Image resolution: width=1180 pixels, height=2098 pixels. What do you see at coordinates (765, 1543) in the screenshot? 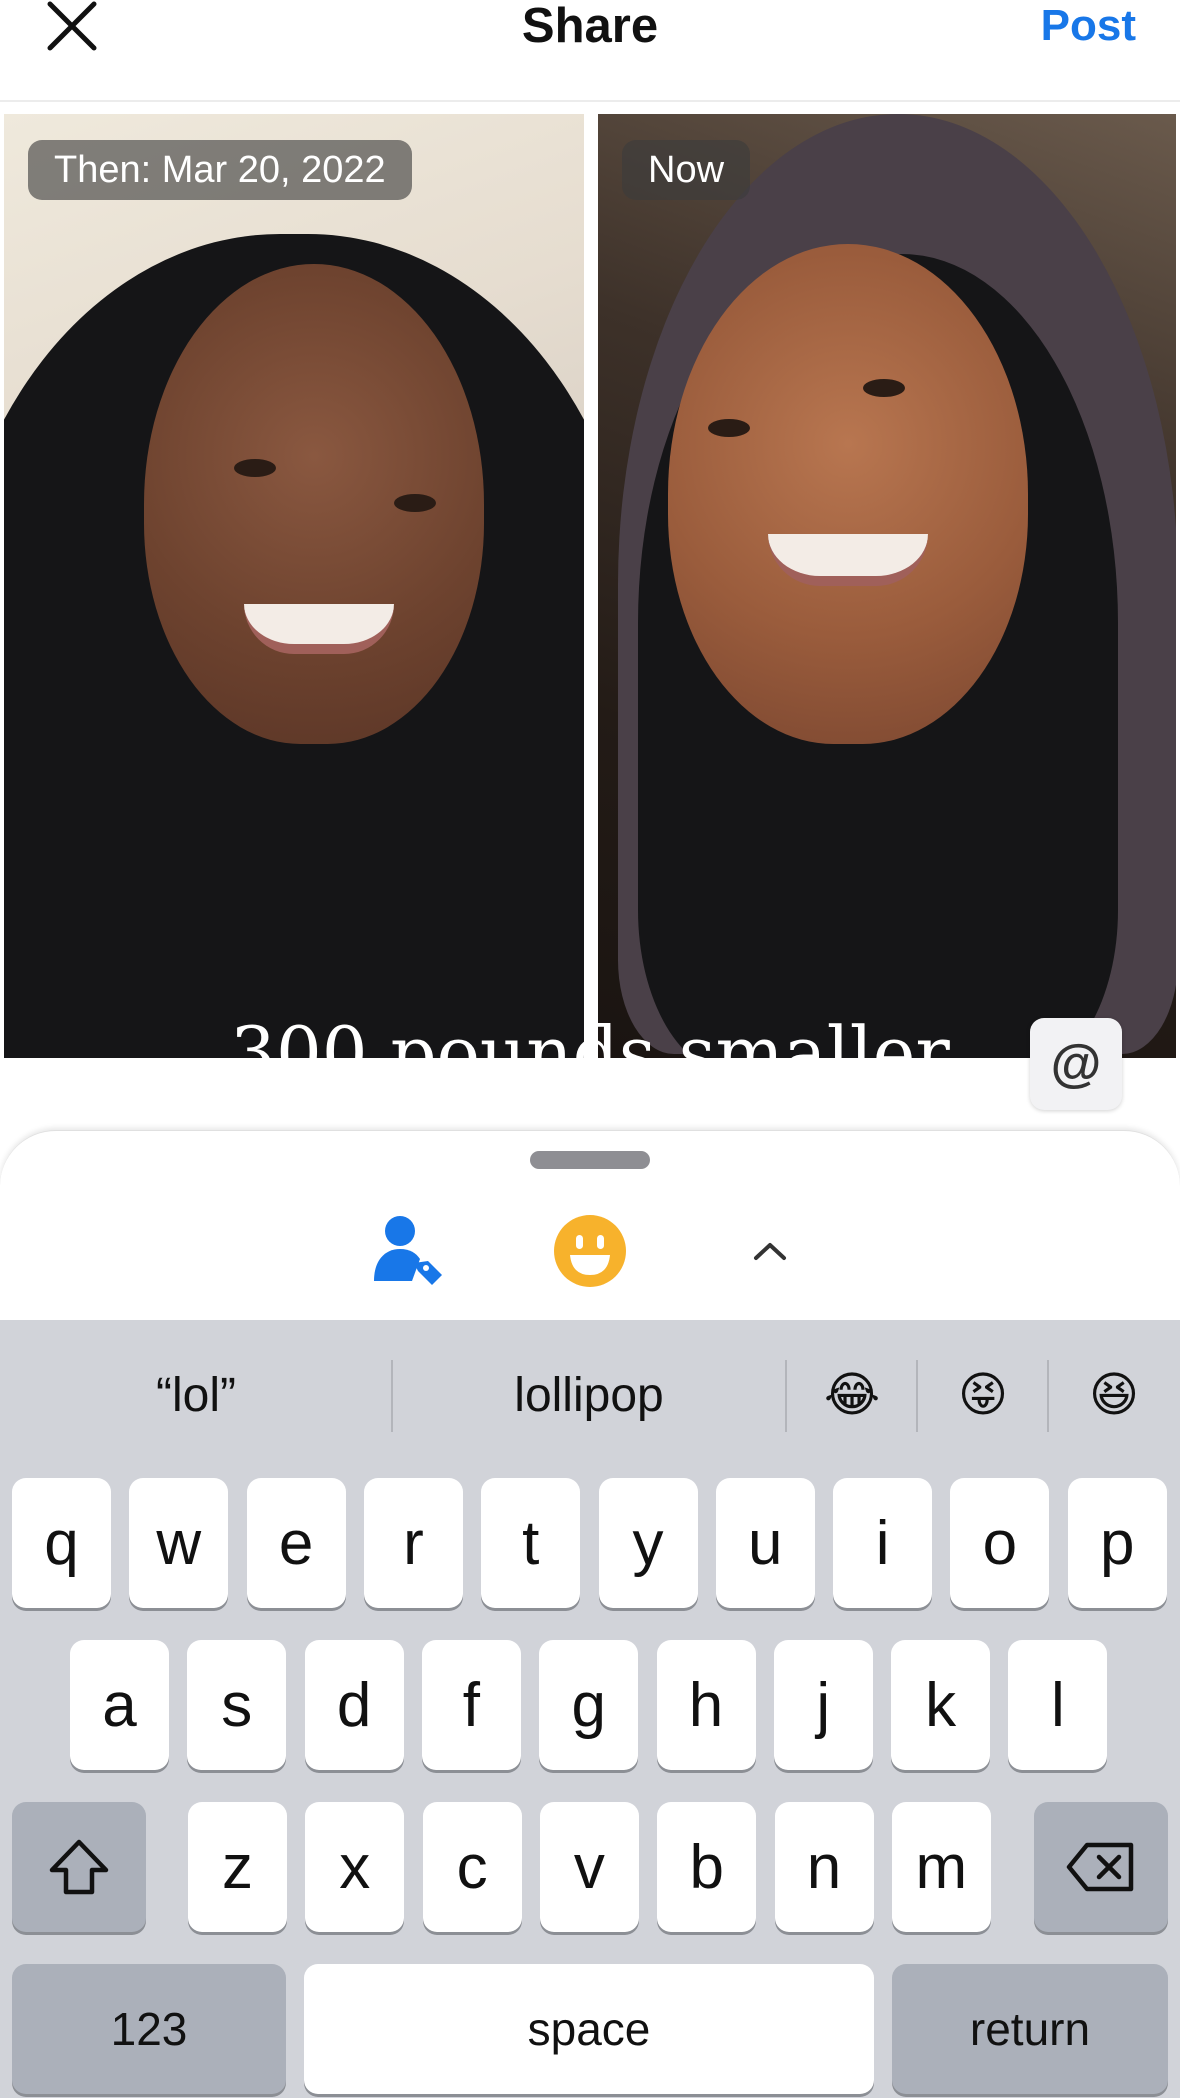
I see `key-u: u` at bounding box center [765, 1543].